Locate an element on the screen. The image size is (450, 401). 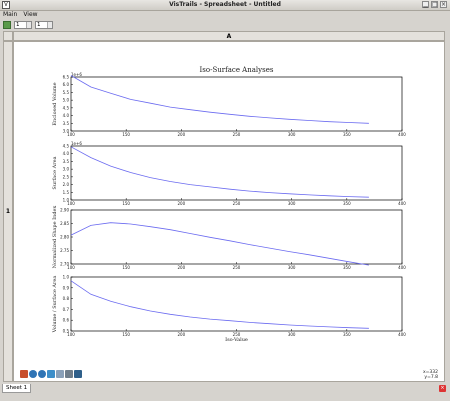
close-sheet-icon: × is located at coordinates (442, 388).